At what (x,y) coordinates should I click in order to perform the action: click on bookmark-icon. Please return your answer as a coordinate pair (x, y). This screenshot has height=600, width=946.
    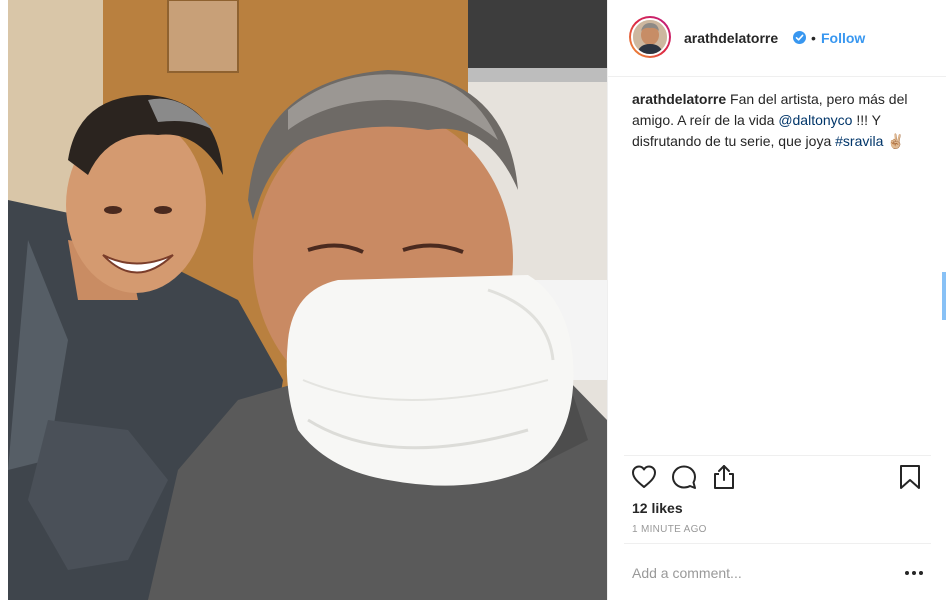
    Looking at the image, I should click on (910, 477).